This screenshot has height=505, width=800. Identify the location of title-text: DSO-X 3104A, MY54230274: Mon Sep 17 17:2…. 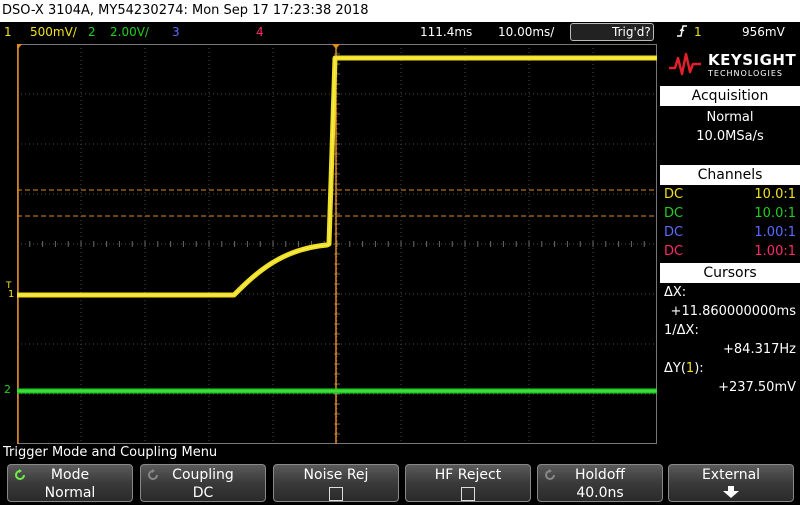
(185, 10).